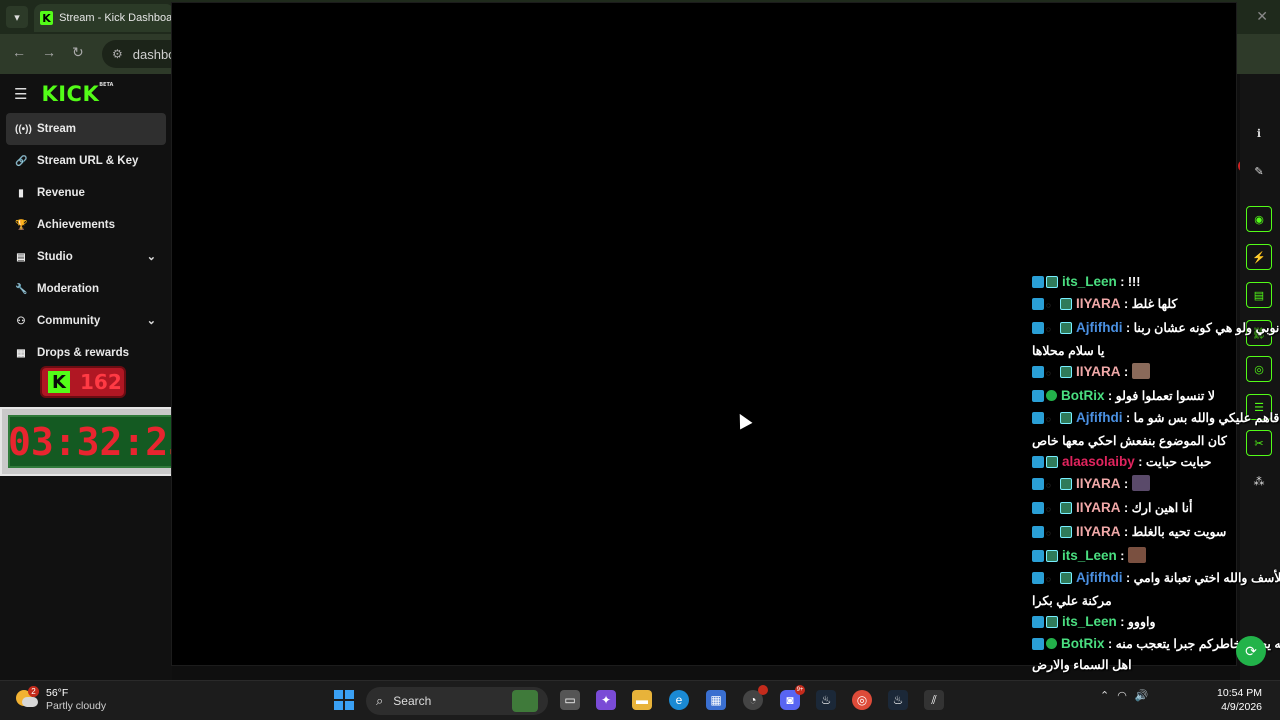 This screenshot has width=1280, height=720. I want to click on sidebar-item-label: Revenue, so click(61, 193).